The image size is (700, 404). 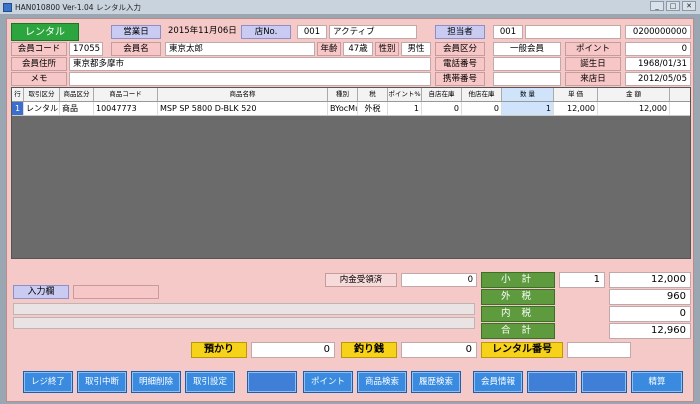 I want to click on received-field: 0, so click(x=293, y=350).